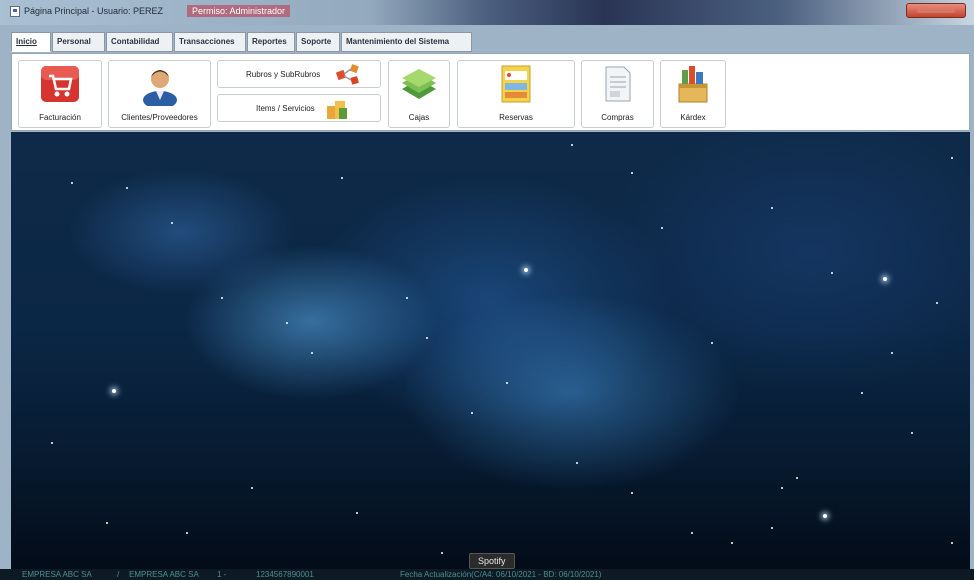 The image size is (974, 580). Describe the element at coordinates (617, 117) in the screenshot. I see `compras-label: Compras` at that location.